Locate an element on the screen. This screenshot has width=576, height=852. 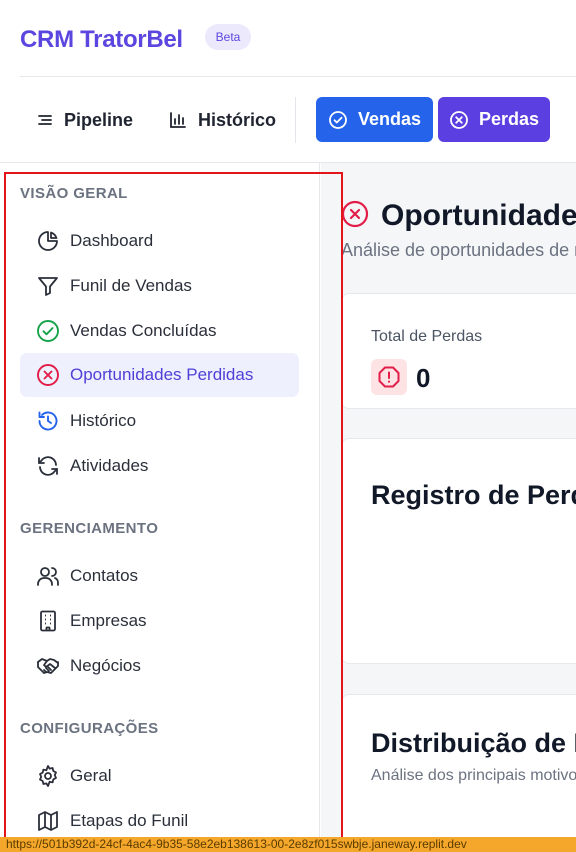
total-perdas-value: 0 is located at coordinates (423, 378).